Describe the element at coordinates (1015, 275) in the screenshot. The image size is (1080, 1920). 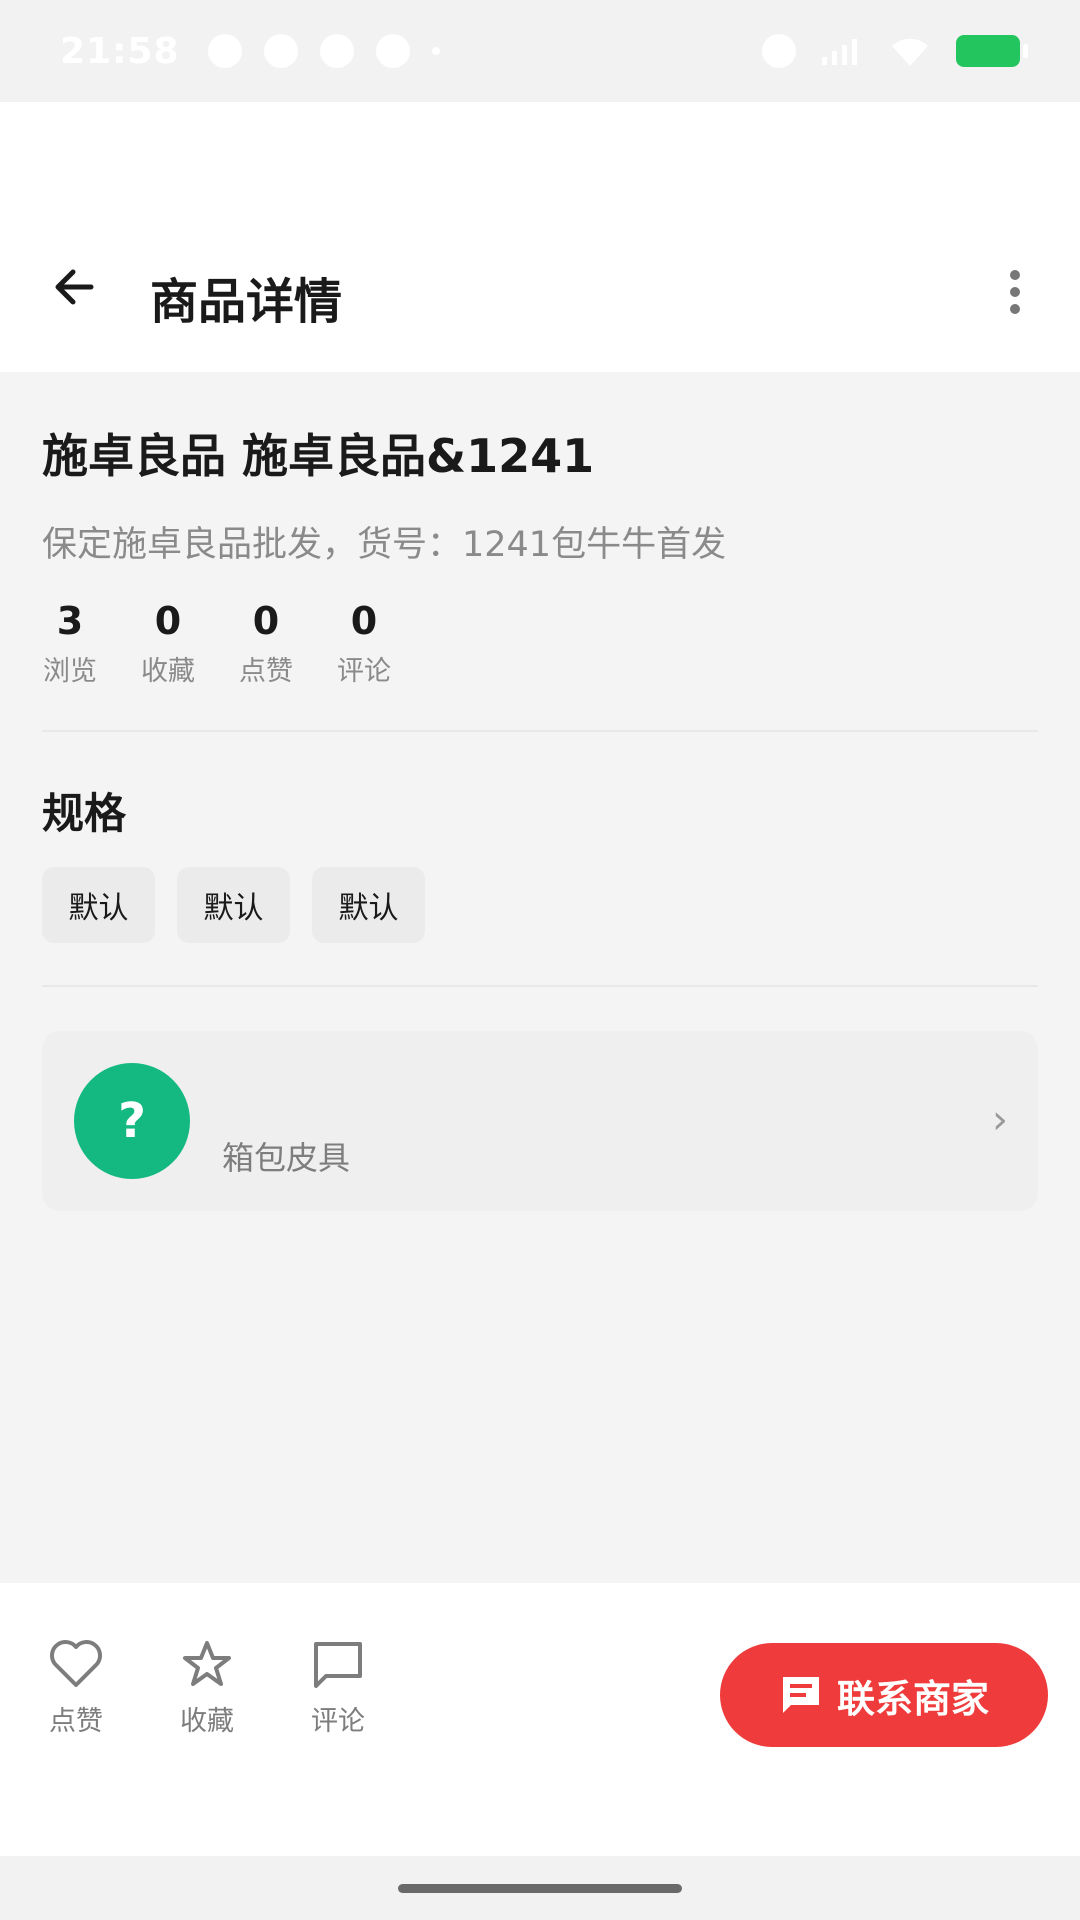
I see `more-vertical-icon` at that location.